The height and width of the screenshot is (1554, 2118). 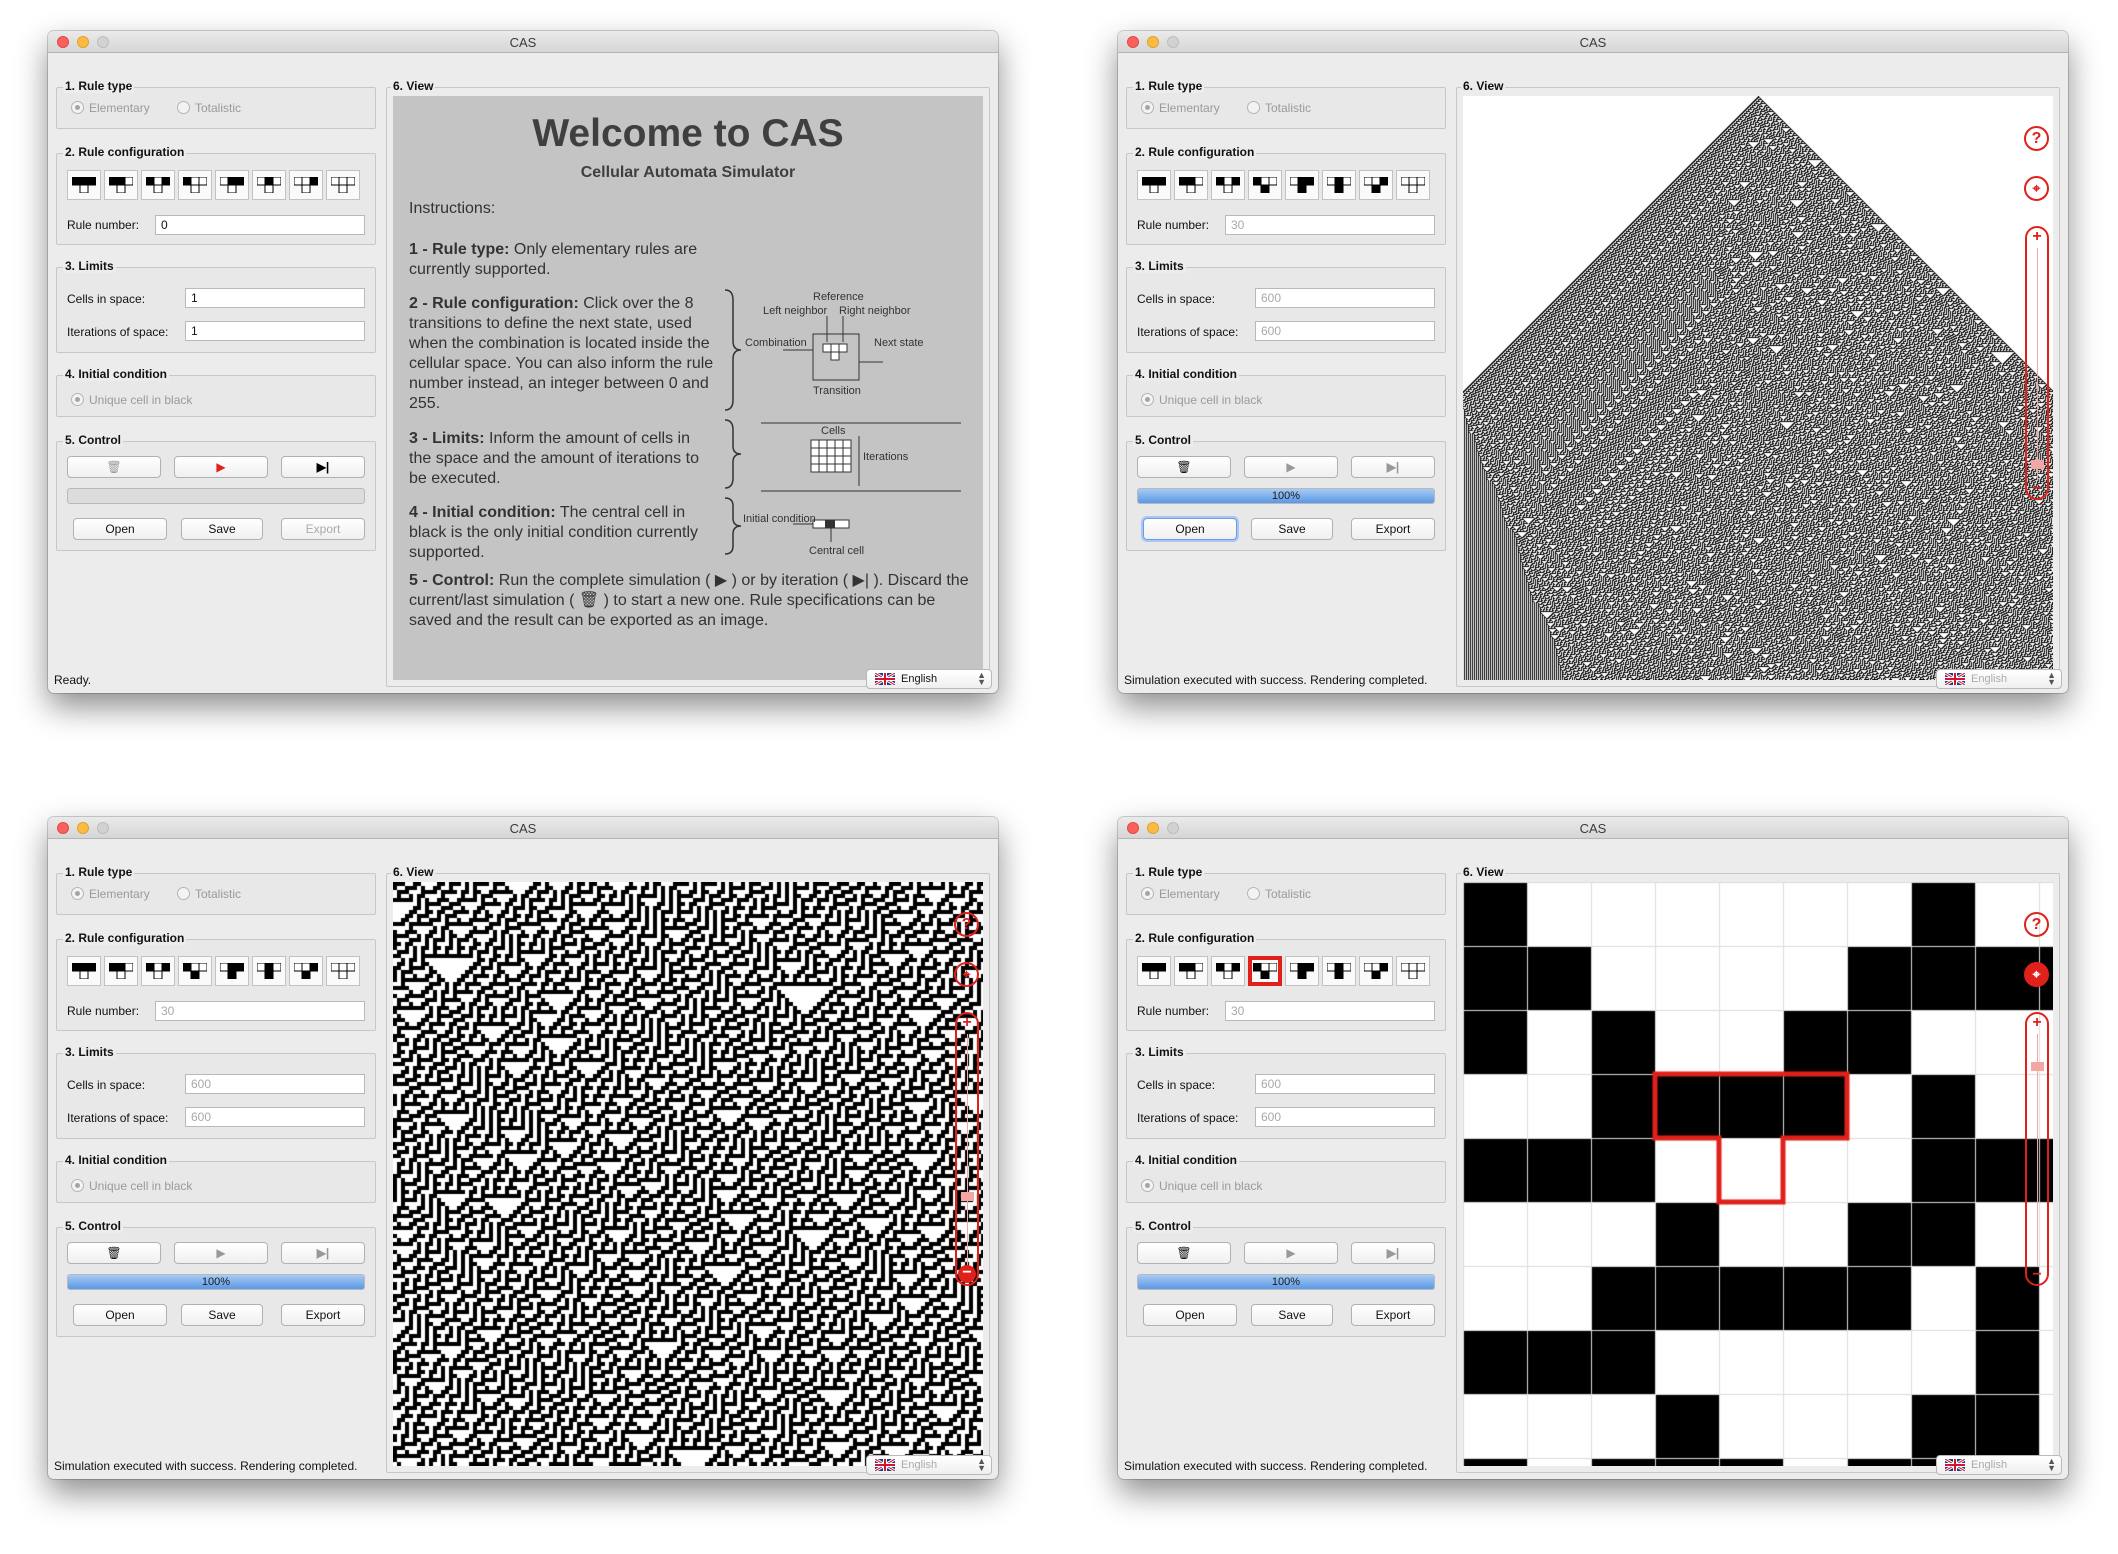 What do you see at coordinates (275, 331) in the screenshot?
I see `iterations-input: 1` at bounding box center [275, 331].